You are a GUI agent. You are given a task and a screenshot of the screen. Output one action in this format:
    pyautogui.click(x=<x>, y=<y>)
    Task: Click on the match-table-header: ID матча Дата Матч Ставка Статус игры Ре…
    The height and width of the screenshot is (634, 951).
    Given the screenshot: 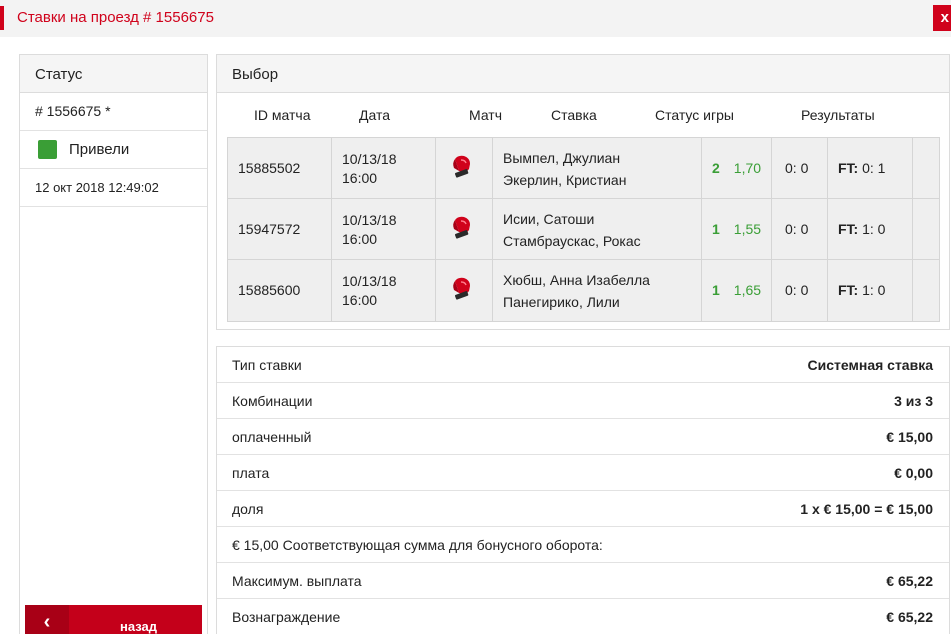 What is the action you would take?
    pyautogui.click(x=584, y=115)
    